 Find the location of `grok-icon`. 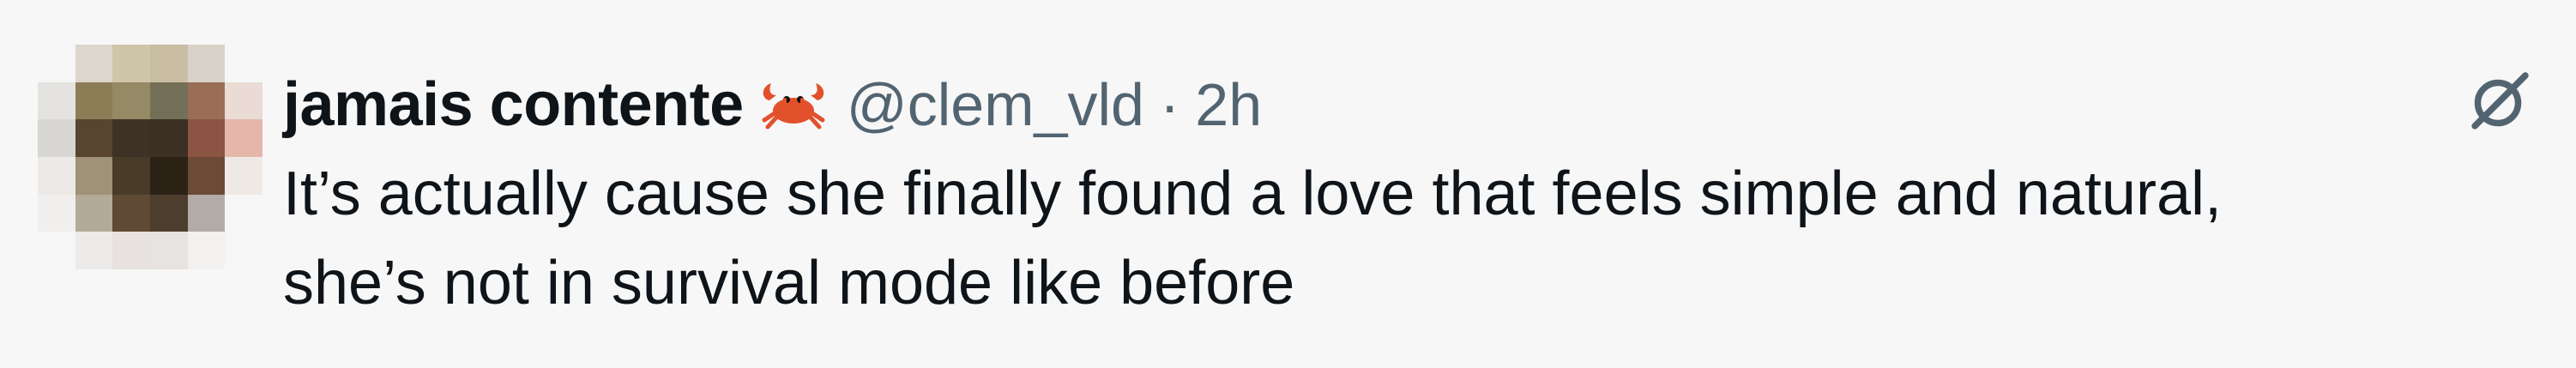

grok-icon is located at coordinates (2498, 105).